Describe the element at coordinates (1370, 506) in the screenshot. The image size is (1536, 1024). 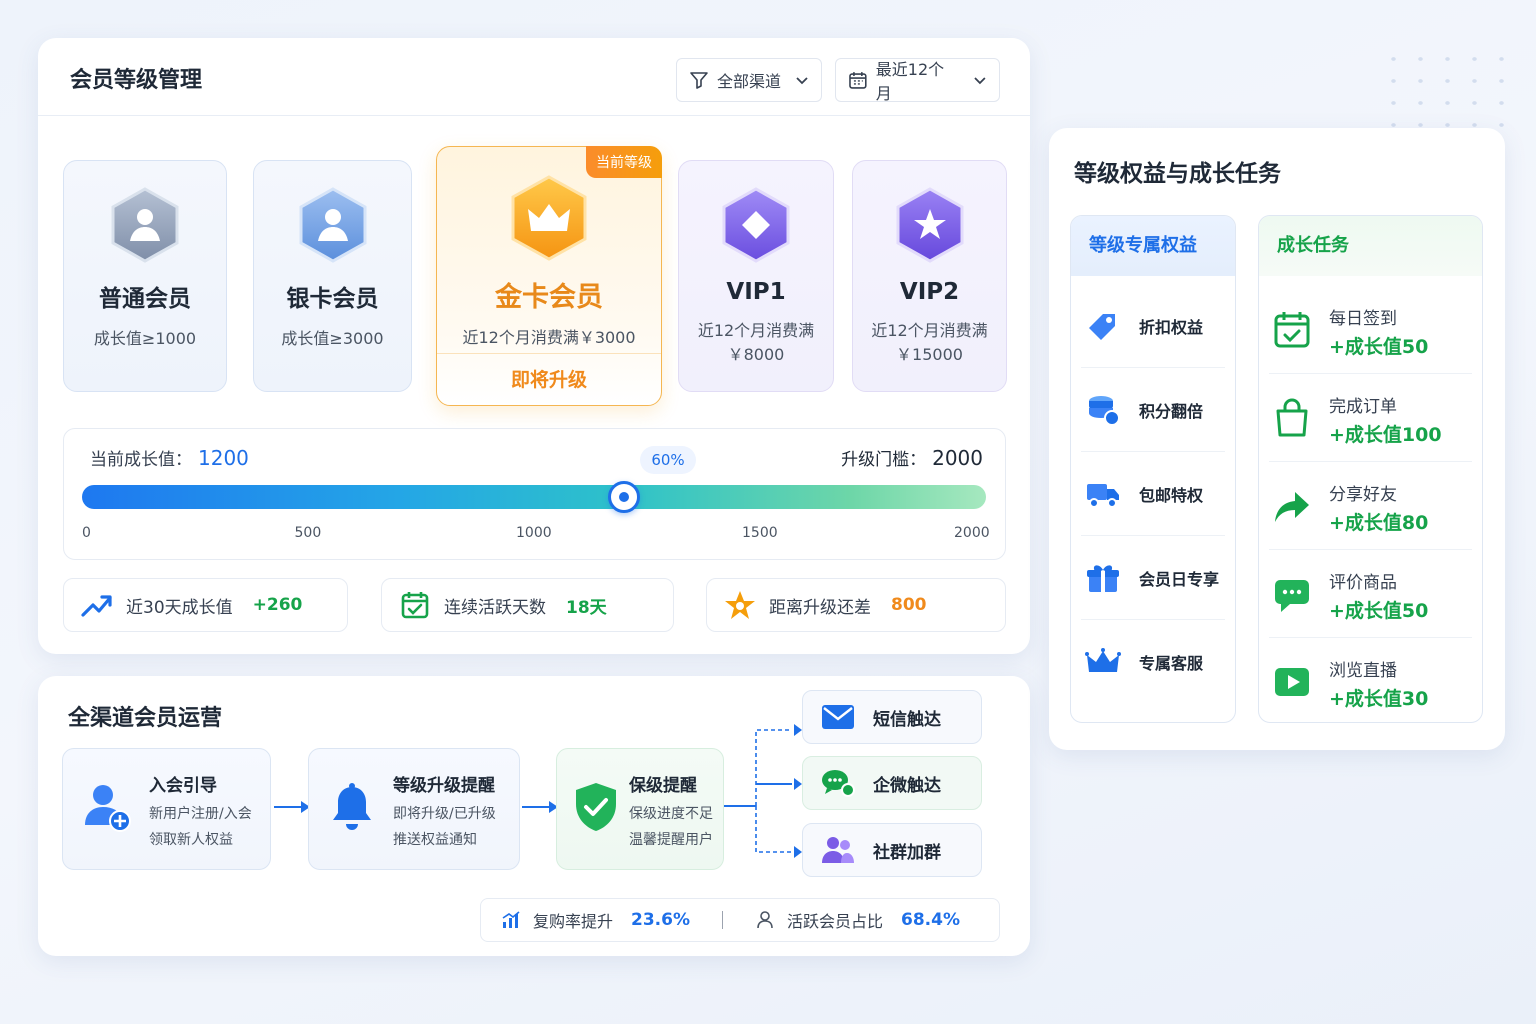
I see `task-item: 分享好友 +成长值80` at that location.